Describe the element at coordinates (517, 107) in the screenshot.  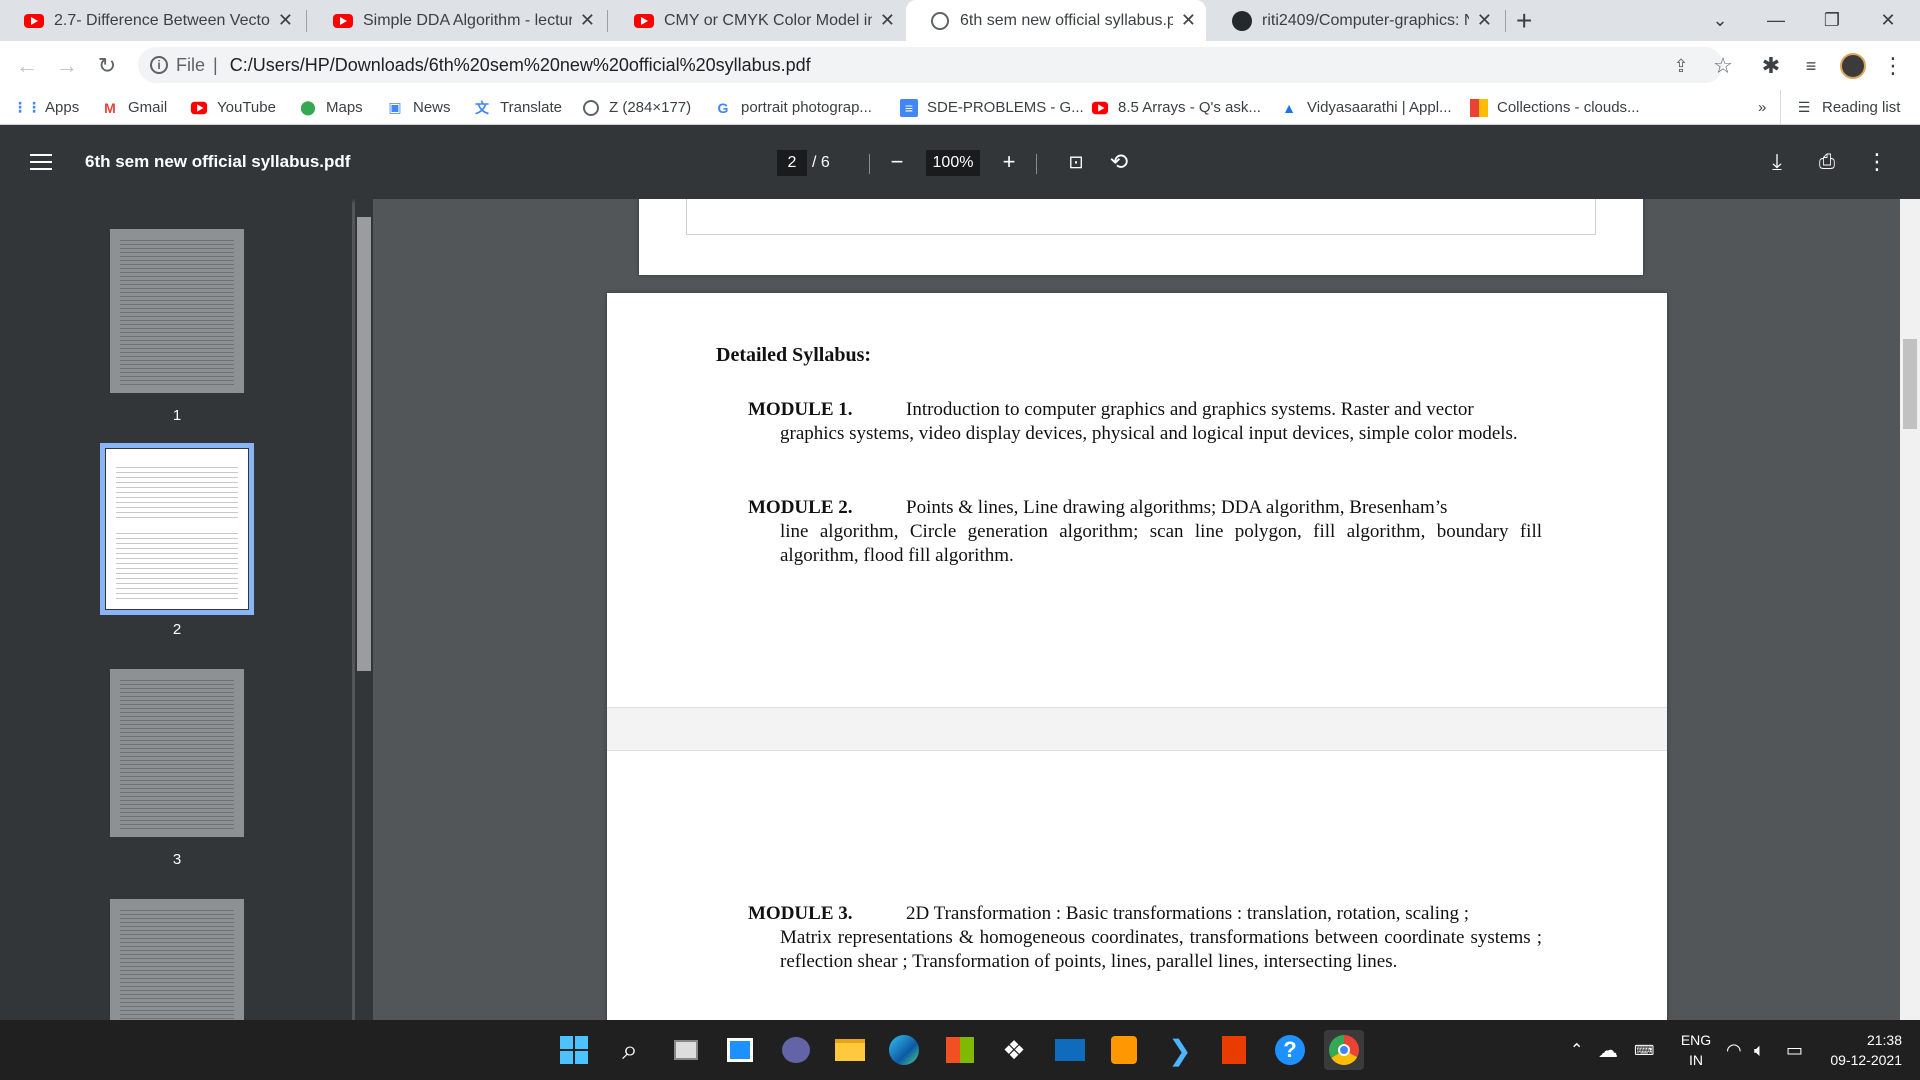
I see `bookmark-translate: 文 Translate` at that location.